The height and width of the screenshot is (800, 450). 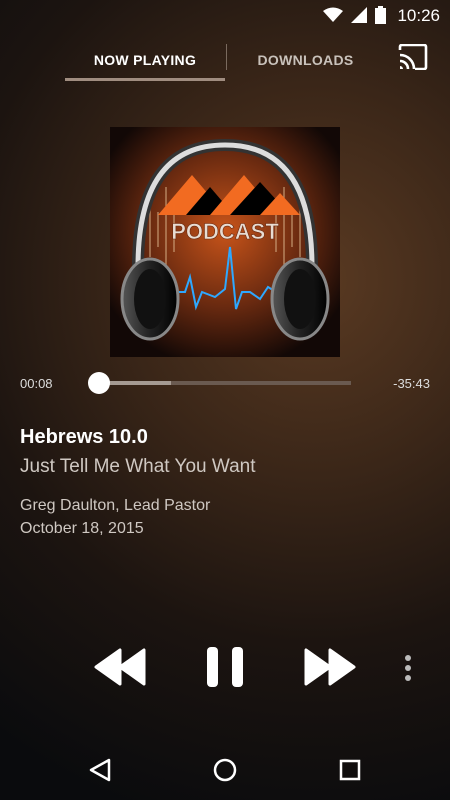 I want to click on seek-thumb, so click(x=99, y=383).